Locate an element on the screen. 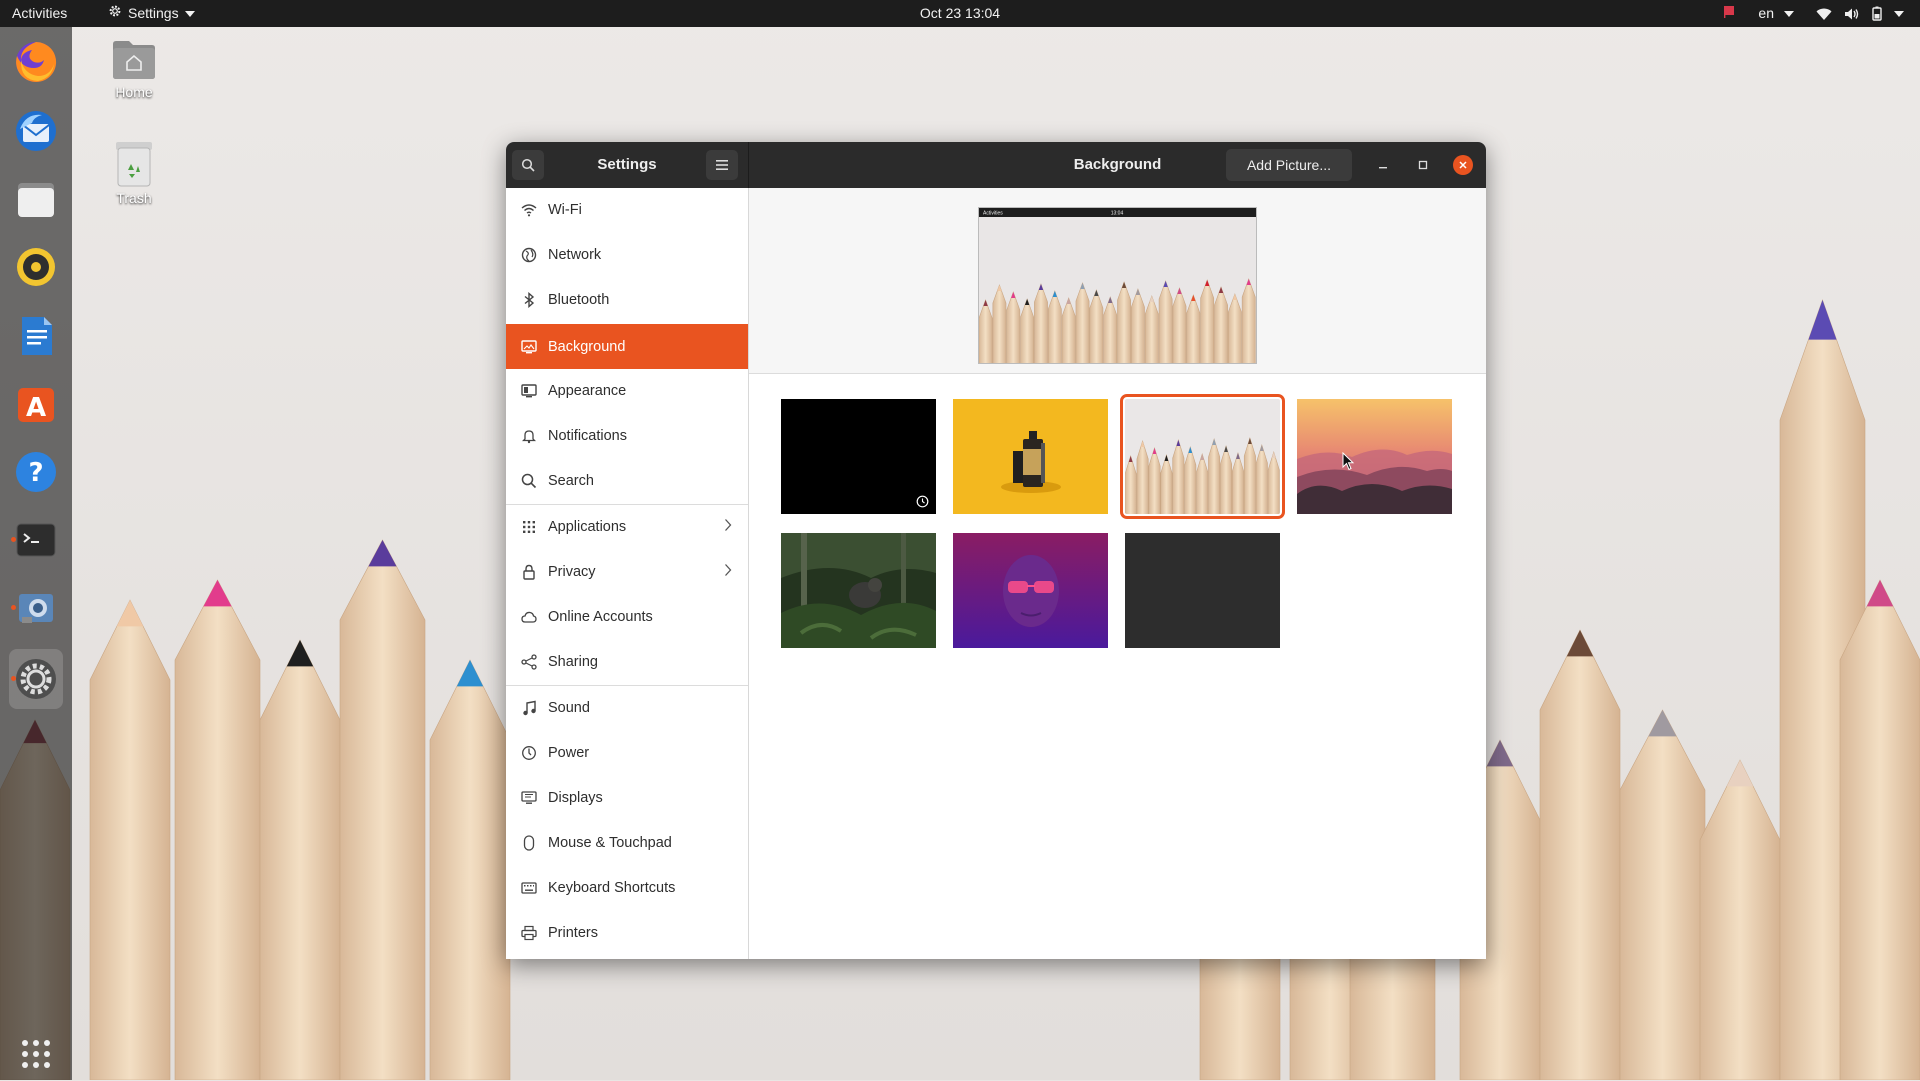 The height and width of the screenshot is (1081, 1920). software-icon: A is located at coordinates (36, 405).